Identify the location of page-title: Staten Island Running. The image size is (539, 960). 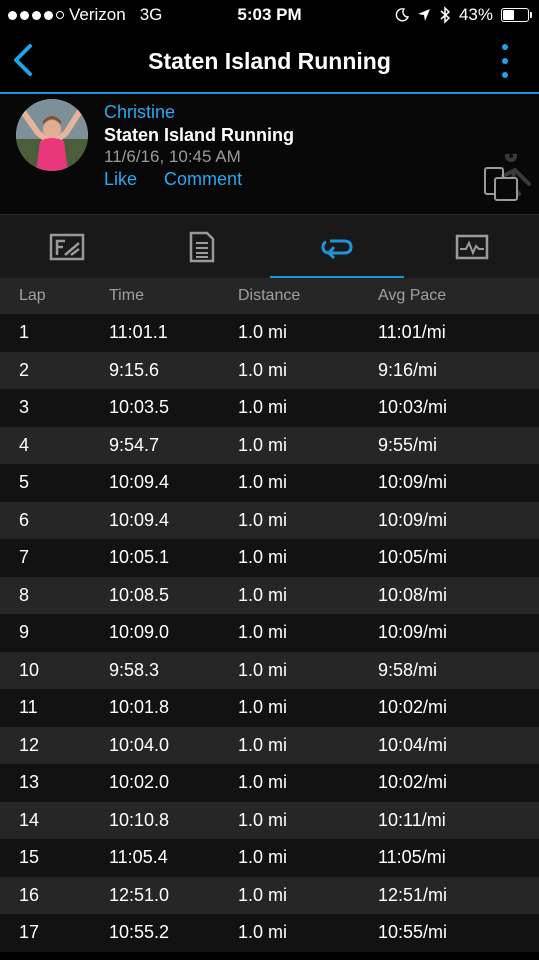
(269, 61).